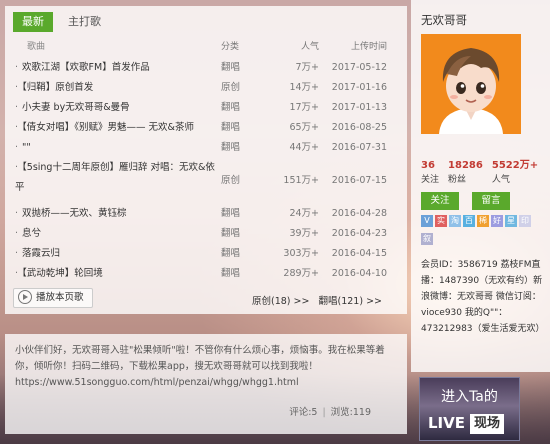  What do you see at coordinates (74, 213) in the screenshot?
I see `song-title: 双抛桥——无欢、黄钰棕` at bounding box center [74, 213].